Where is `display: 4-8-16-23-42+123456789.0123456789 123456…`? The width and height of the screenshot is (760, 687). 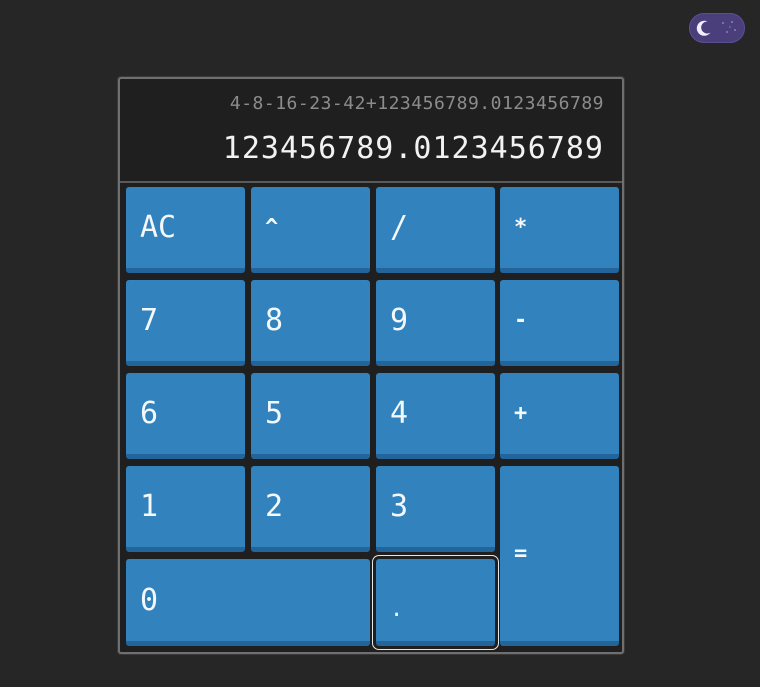 display: 4-8-16-23-42+123456789.0123456789 123456… is located at coordinates (371, 131).